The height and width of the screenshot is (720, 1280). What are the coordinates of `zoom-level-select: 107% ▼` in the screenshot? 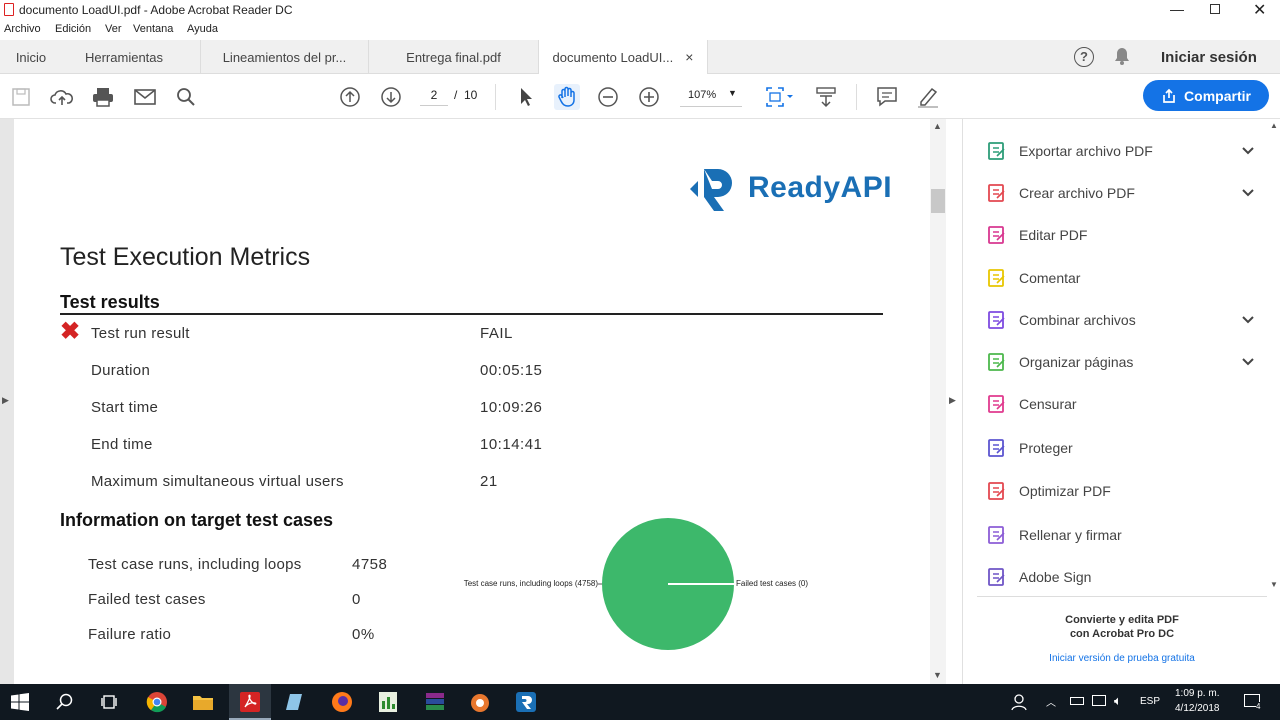 It's located at (711, 97).